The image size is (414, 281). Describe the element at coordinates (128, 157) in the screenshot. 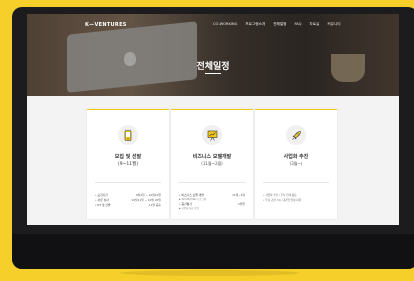

I see `card-title: 모집 및 선발` at that location.